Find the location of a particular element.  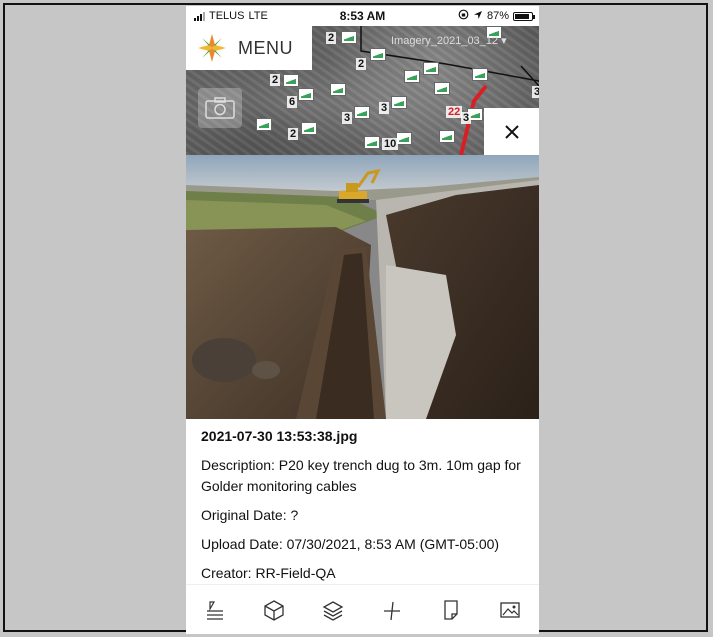

bottom-toolbar is located at coordinates (362, 609).